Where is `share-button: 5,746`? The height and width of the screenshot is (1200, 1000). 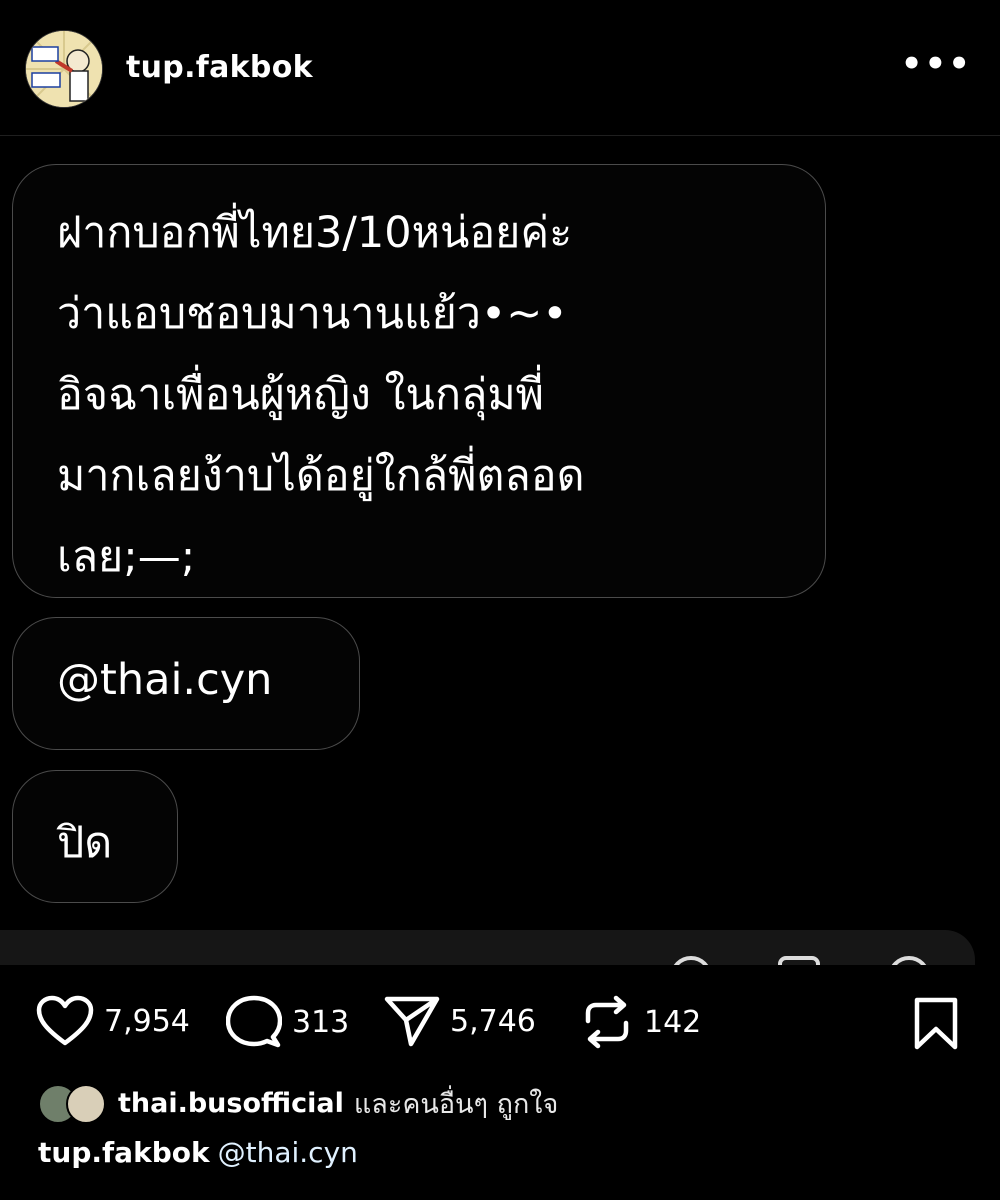
share-button: 5,746 is located at coordinates (460, 1021).